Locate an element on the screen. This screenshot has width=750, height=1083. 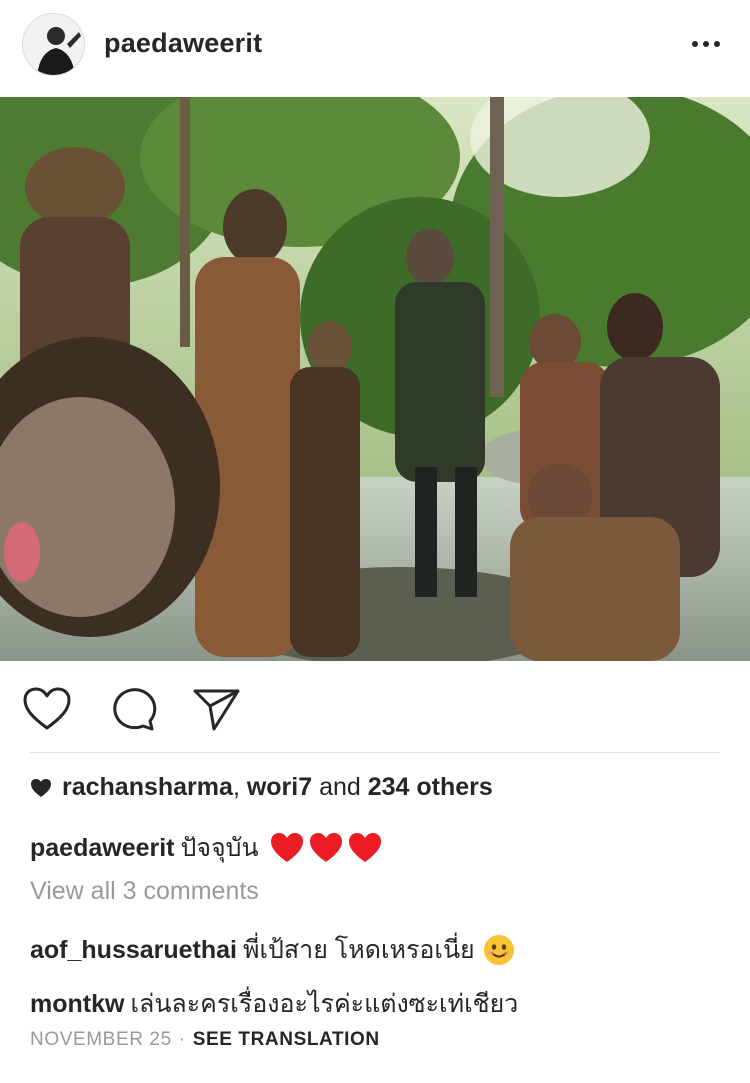
comment-bubble-icon is located at coordinates (135, 709).